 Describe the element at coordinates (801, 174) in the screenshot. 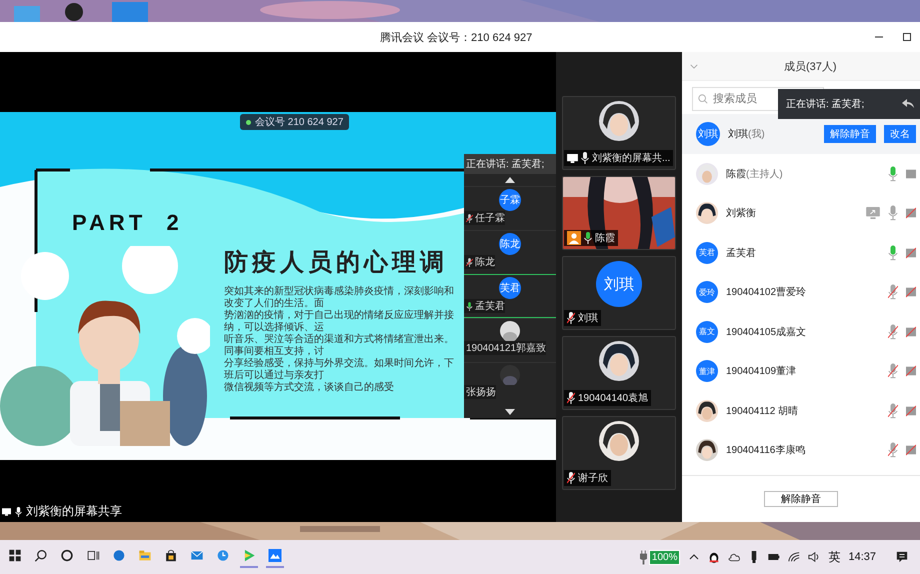

I see `member-row: 陈霞(主持人)` at that location.